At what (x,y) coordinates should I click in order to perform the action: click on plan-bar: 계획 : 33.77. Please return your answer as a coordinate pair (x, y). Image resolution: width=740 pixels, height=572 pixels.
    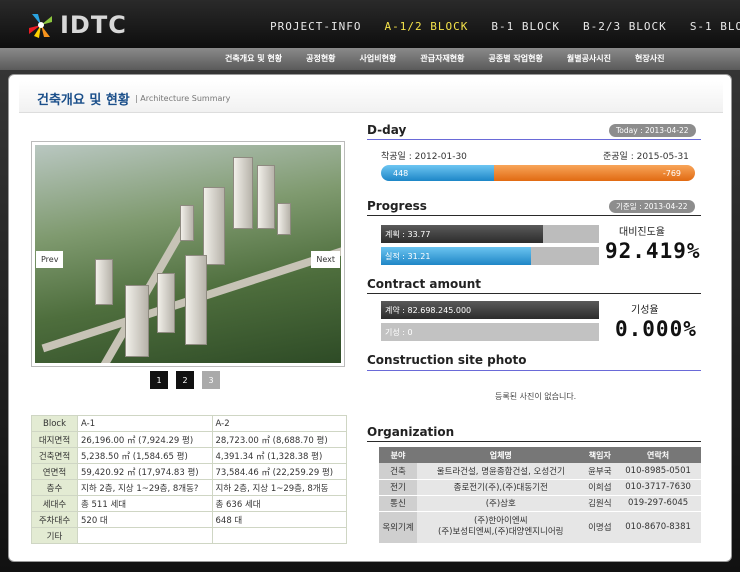
    Looking at the image, I should click on (490, 234).